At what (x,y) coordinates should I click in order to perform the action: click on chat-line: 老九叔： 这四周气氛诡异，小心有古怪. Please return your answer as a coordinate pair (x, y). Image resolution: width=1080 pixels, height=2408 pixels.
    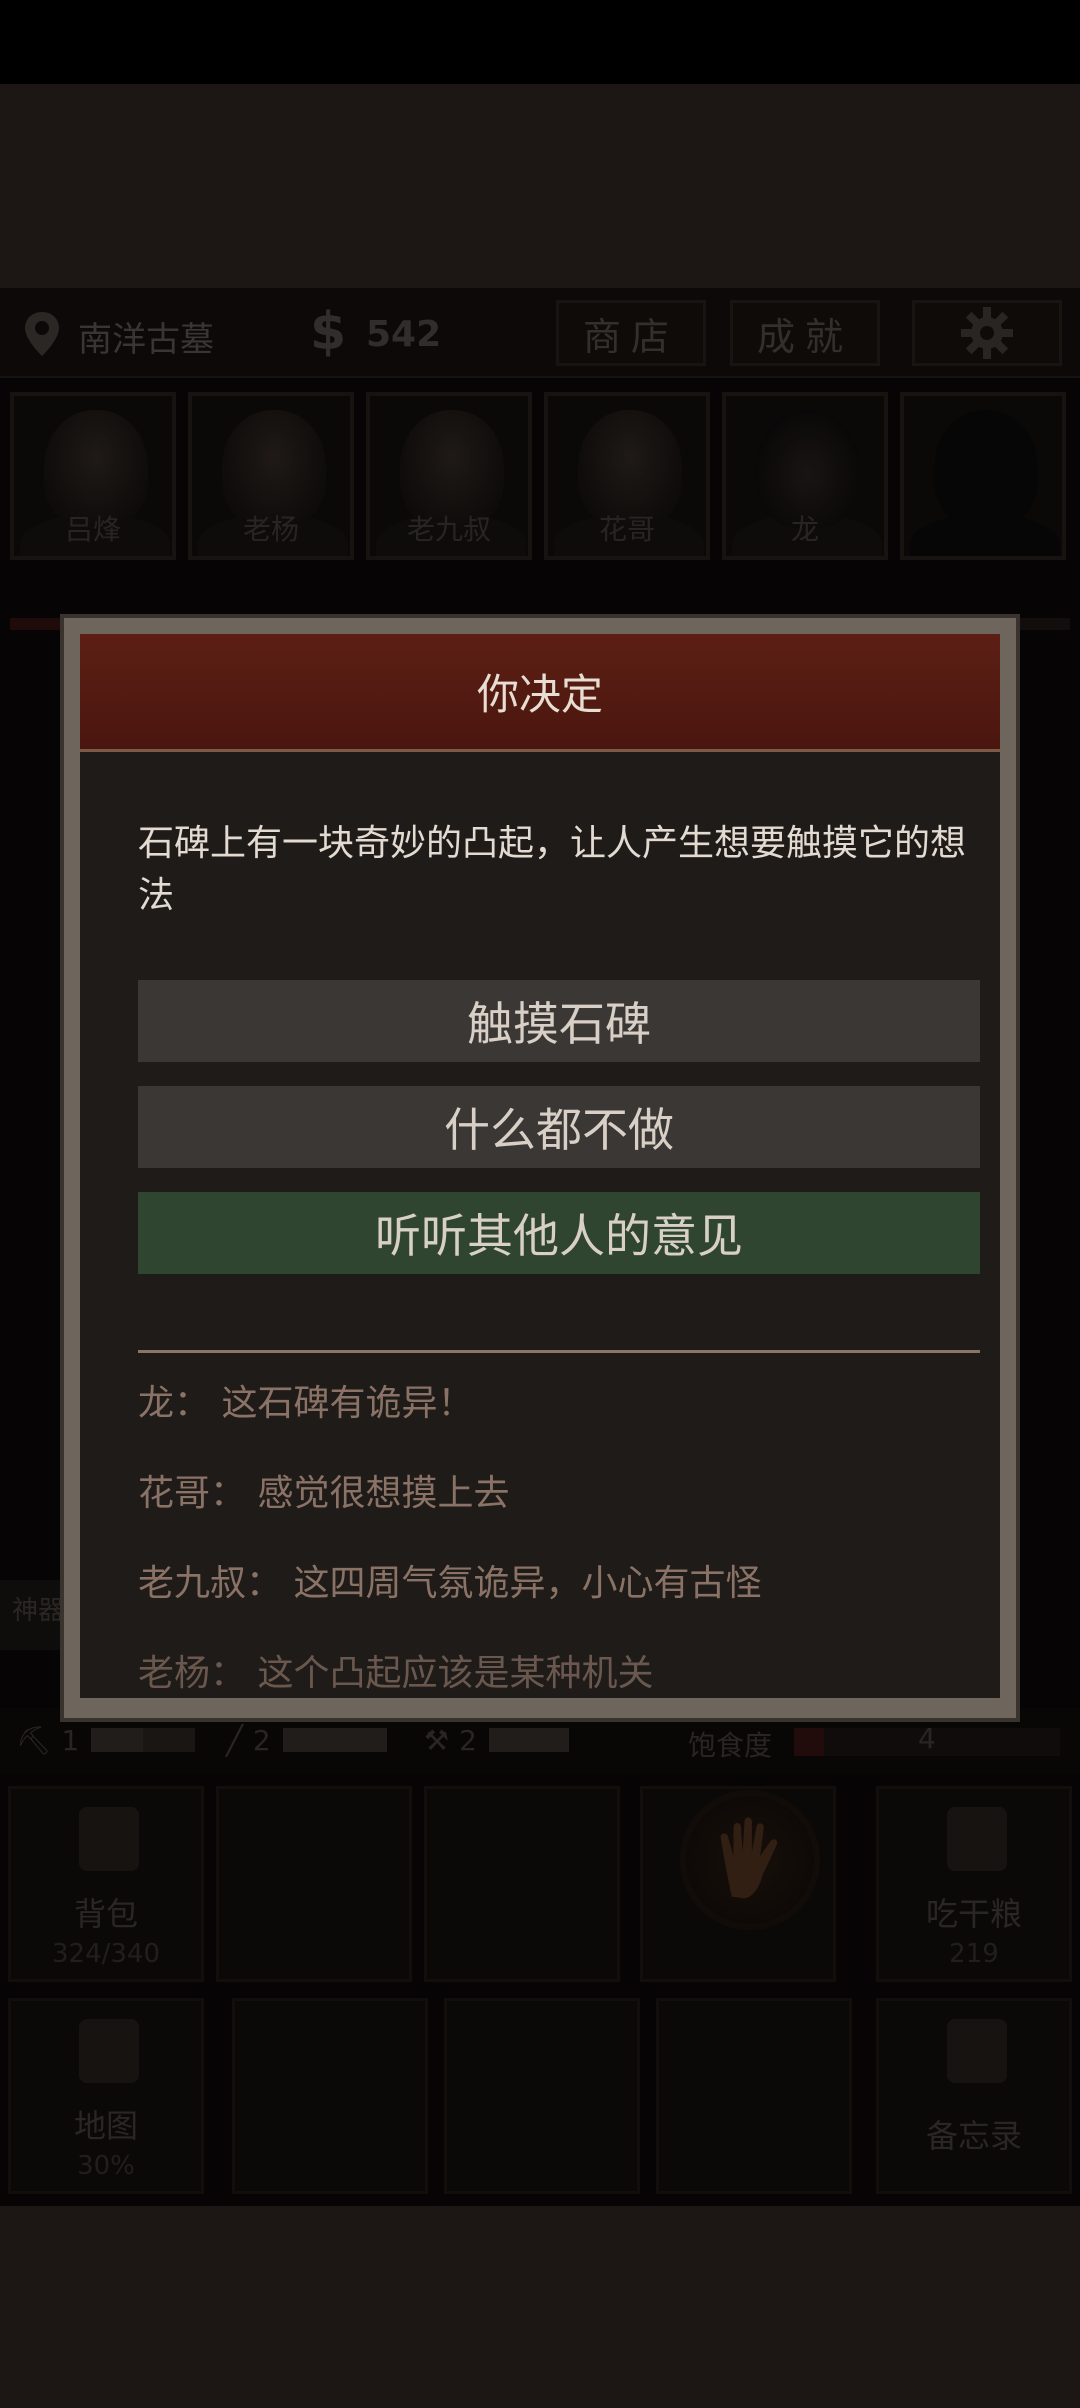
    Looking at the image, I should click on (450, 1583).